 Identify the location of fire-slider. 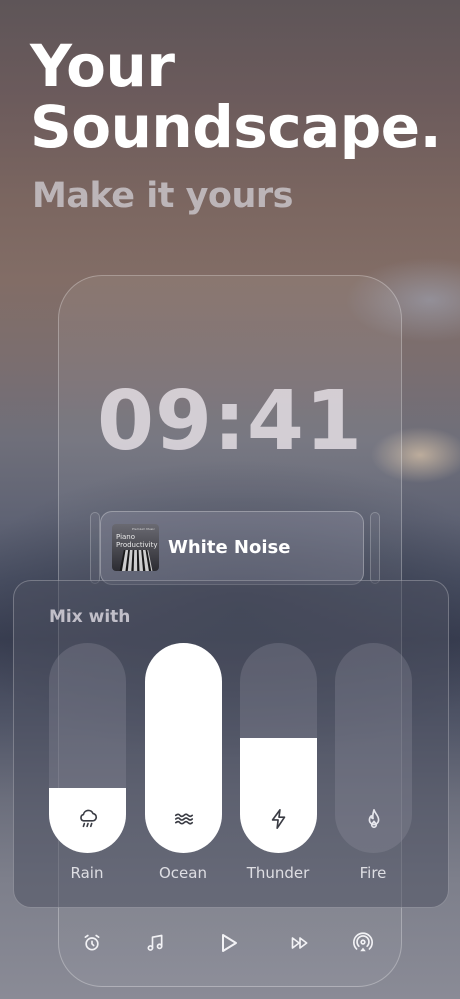
(373, 748).